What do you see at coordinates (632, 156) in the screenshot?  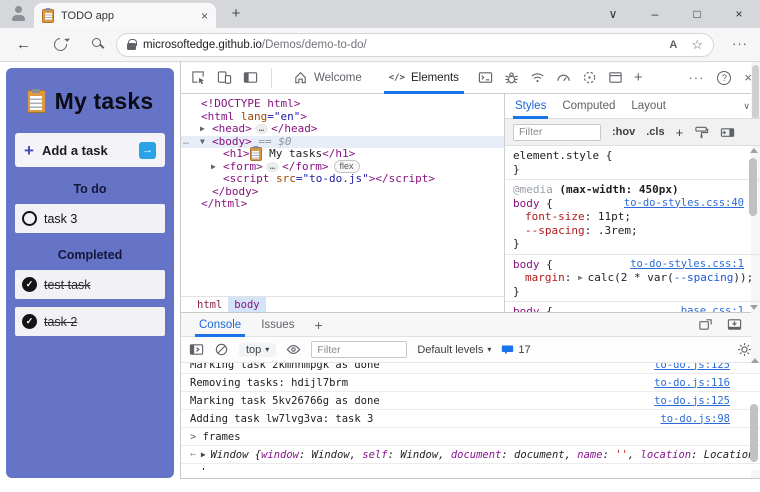 I see `style-line: element.style {` at bounding box center [632, 156].